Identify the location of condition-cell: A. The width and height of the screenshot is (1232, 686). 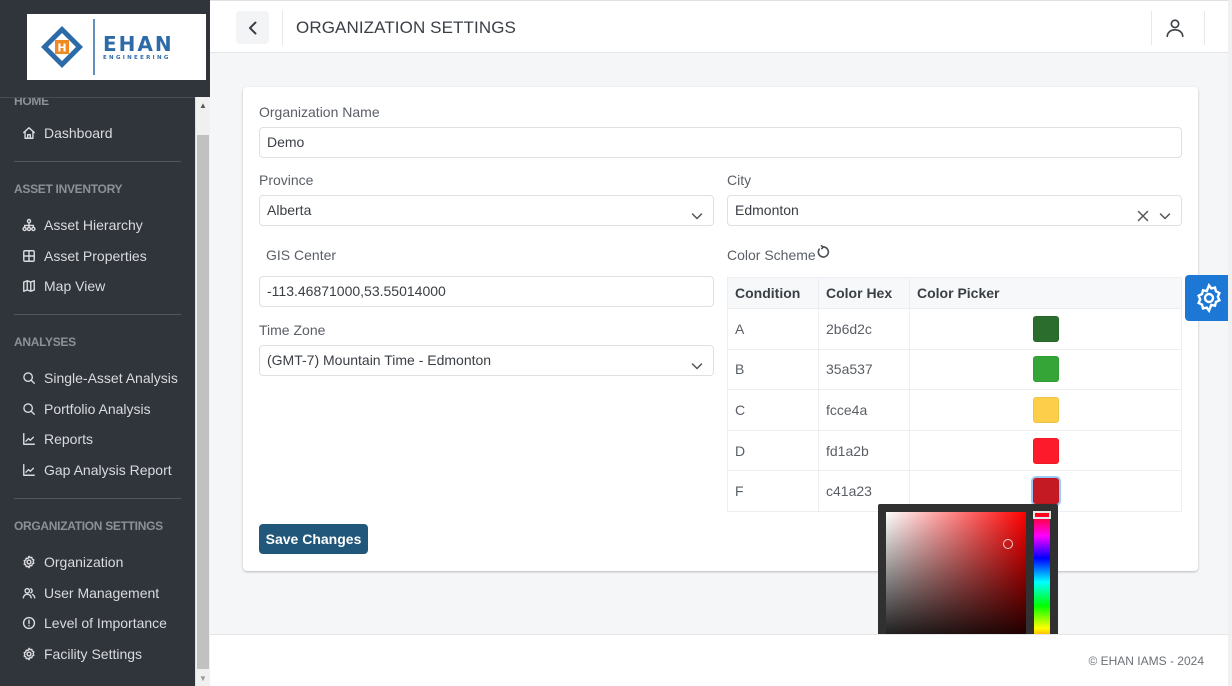
(773, 329).